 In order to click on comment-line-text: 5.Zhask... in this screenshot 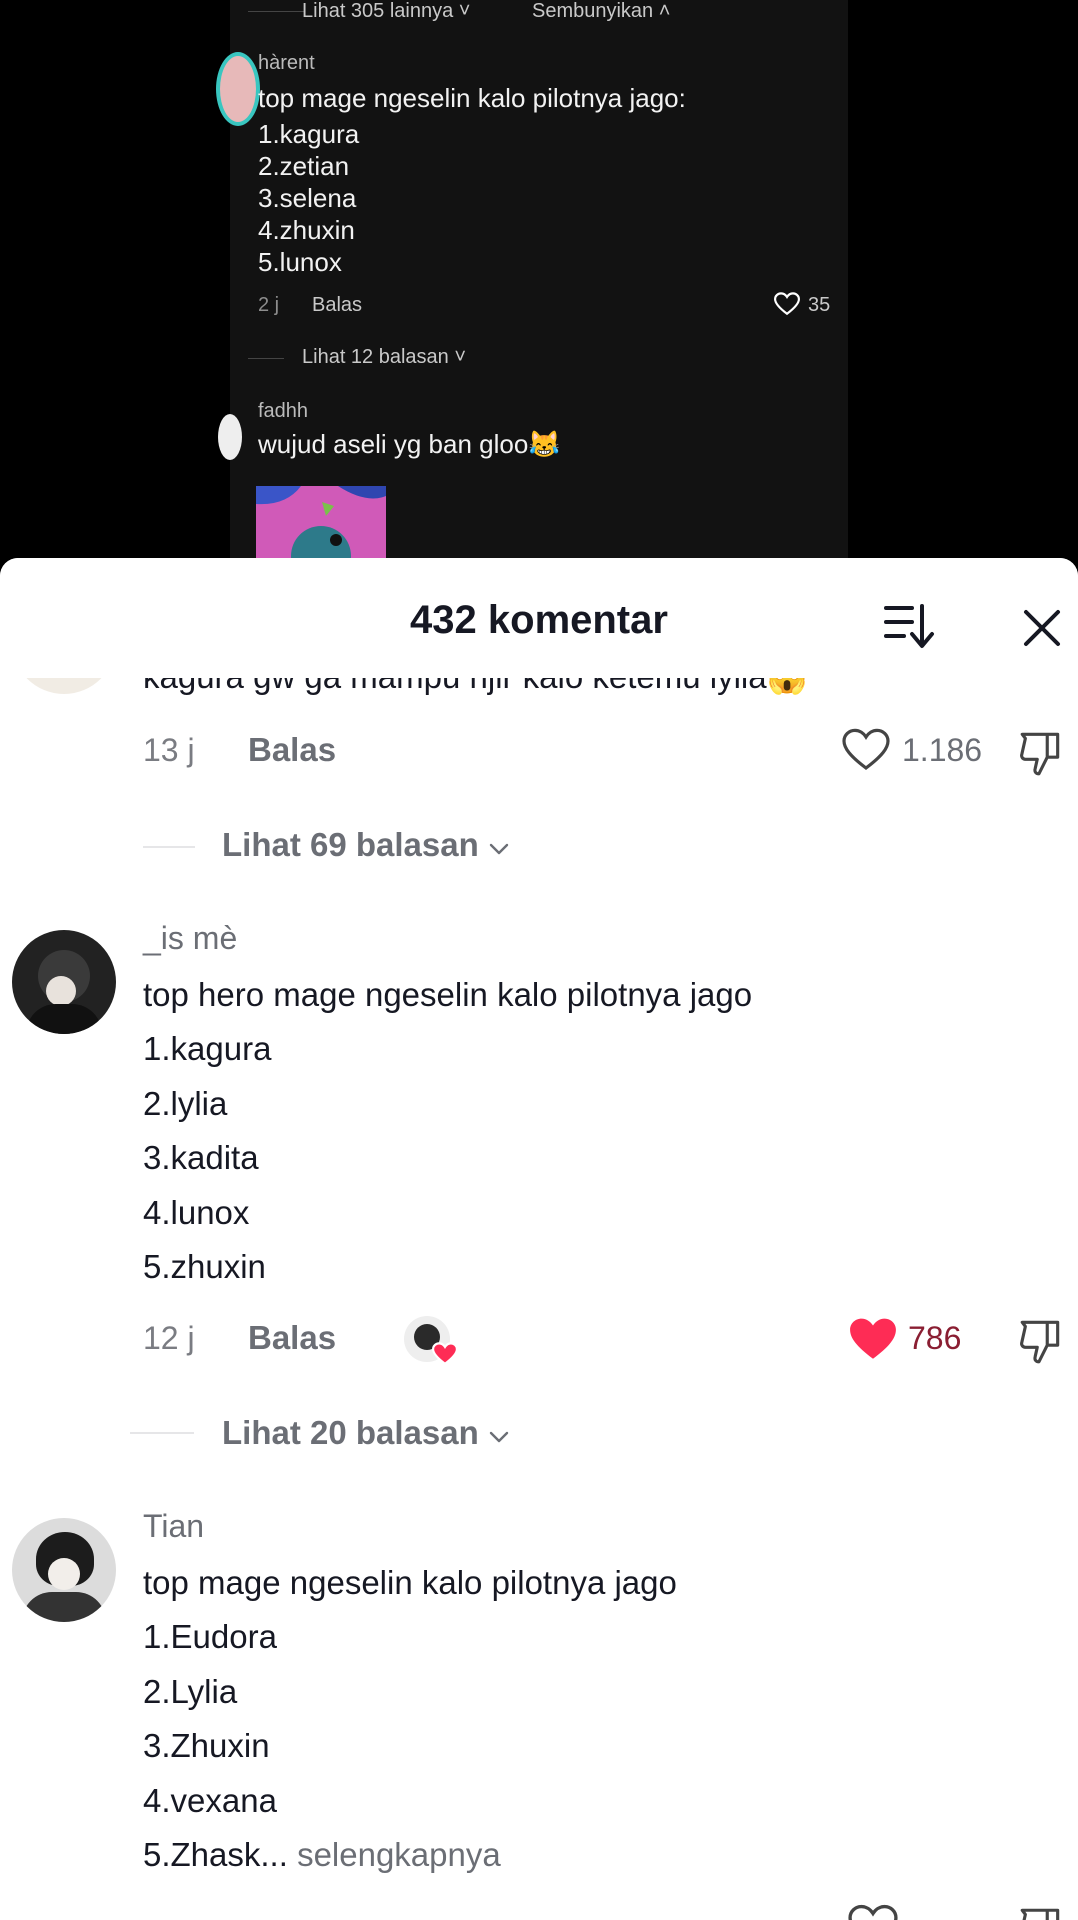, I will do `click(215, 1854)`.